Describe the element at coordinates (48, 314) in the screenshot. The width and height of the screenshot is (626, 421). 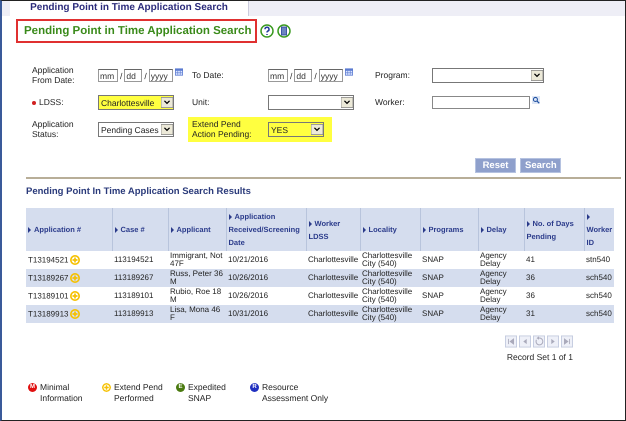
I see `table-cell: T13189913` at that location.